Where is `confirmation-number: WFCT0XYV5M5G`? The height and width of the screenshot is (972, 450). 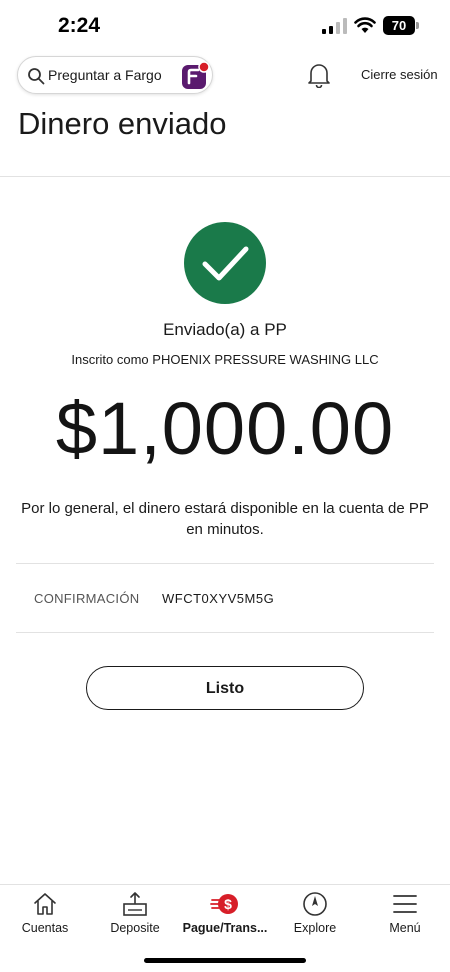
confirmation-number: WFCT0XYV5M5G is located at coordinates (218, 598).